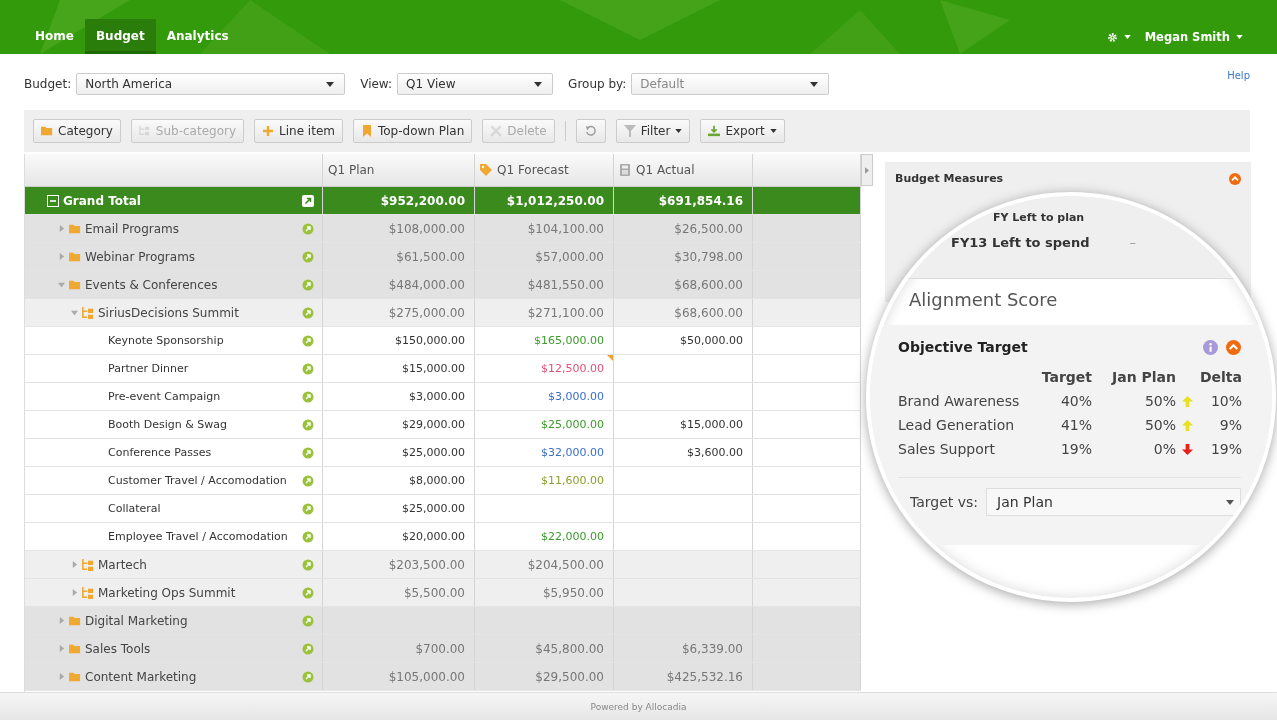 Image resolution: width=1277 pixels, height=720 pixels. What do you see at coordinates (137, 620) in the screenshot?
I see `row-label: Digital Marketing` at bounding box center [137, 620].